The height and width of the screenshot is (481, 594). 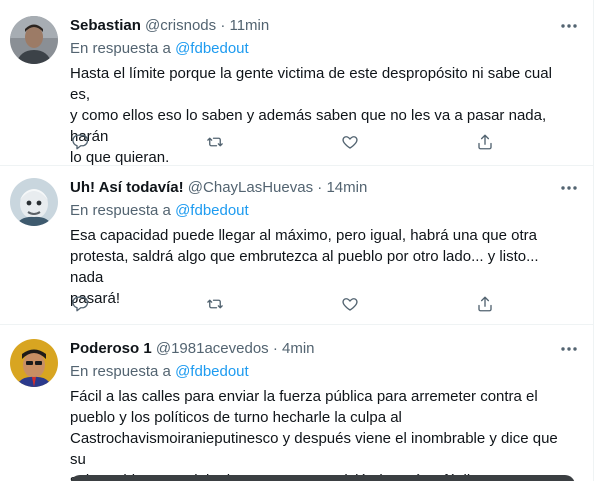 I want to click on timestamp: 11min, so click(x=249, y=25).